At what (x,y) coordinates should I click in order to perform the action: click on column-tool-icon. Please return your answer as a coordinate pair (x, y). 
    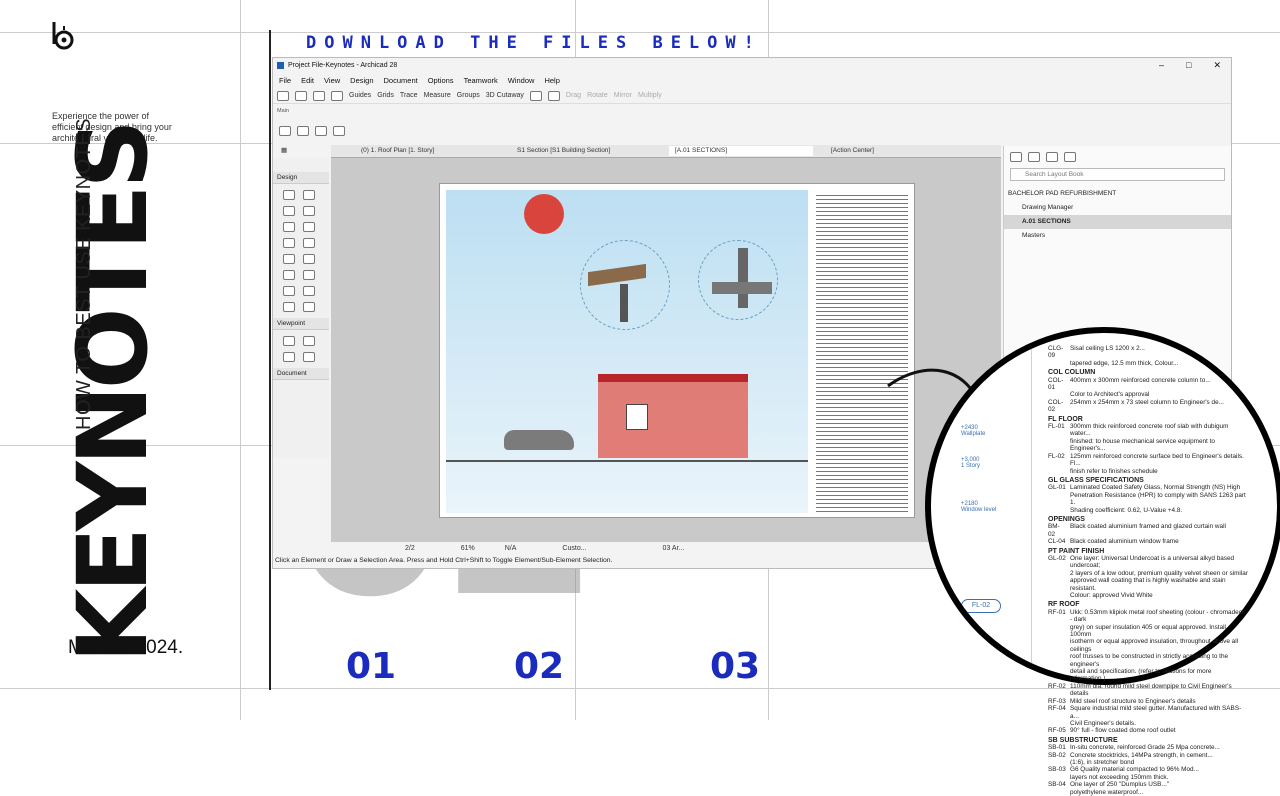
    Looking at the image, I should click on (289, 211).